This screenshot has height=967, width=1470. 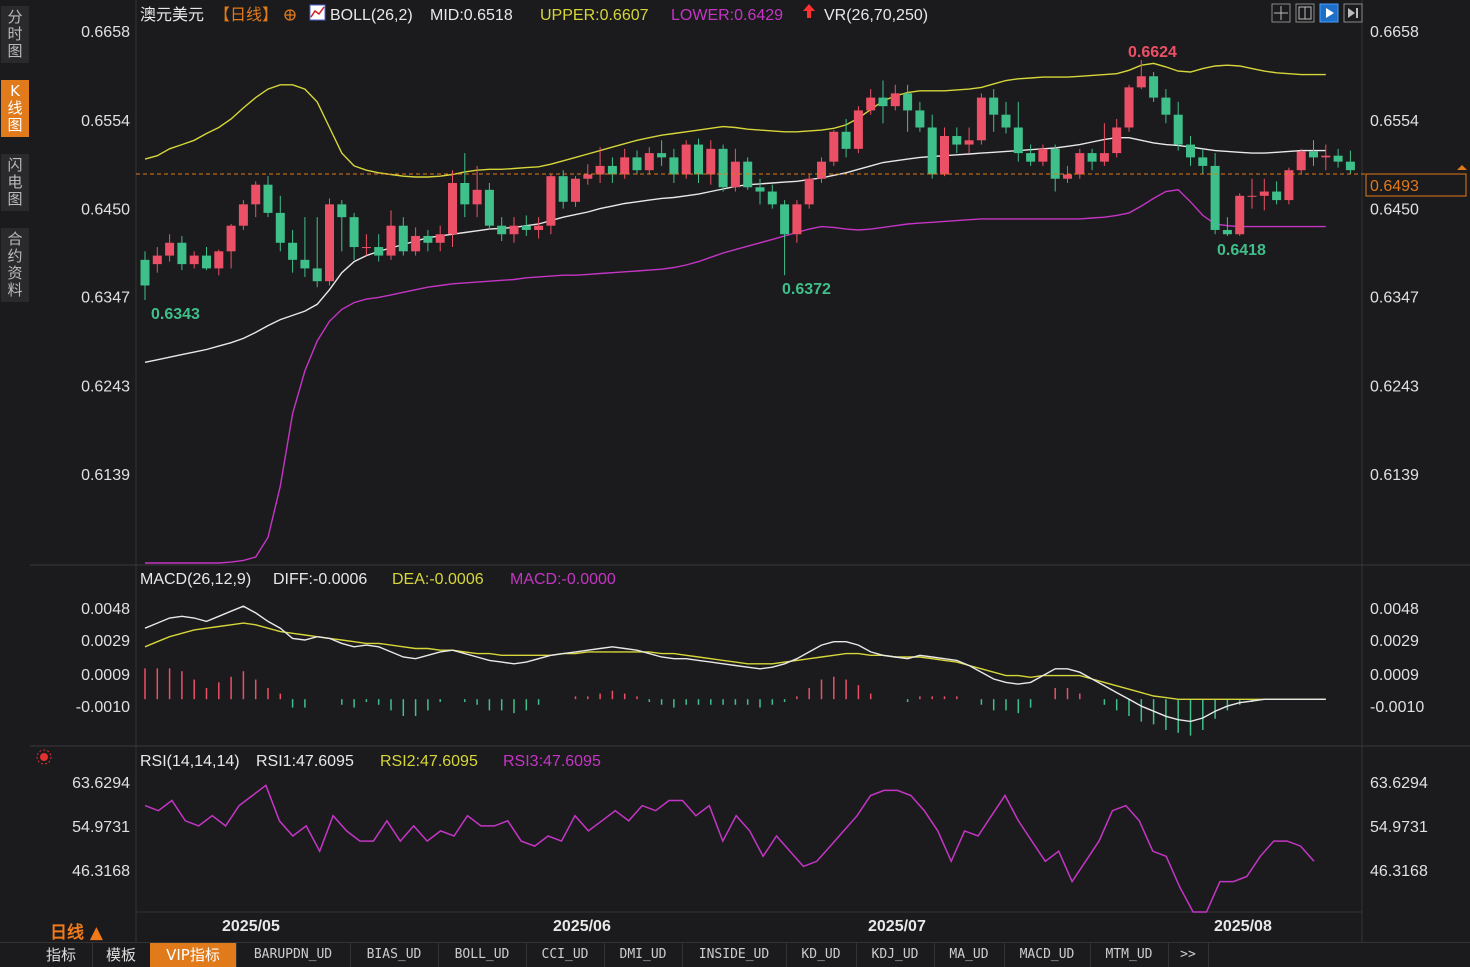 I want to click on tab-macd: MACD_UD, so click(x=1047, y=955).